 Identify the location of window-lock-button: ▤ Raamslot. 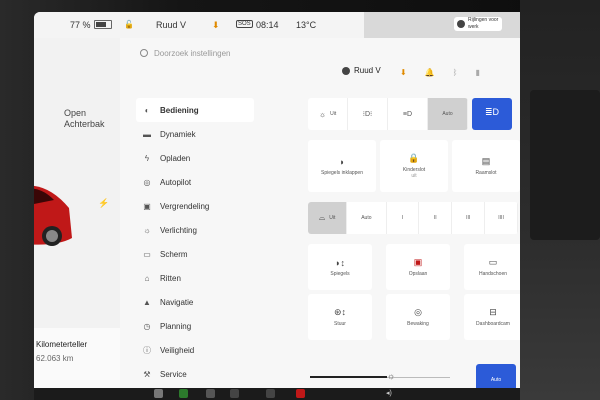
(486, 166).